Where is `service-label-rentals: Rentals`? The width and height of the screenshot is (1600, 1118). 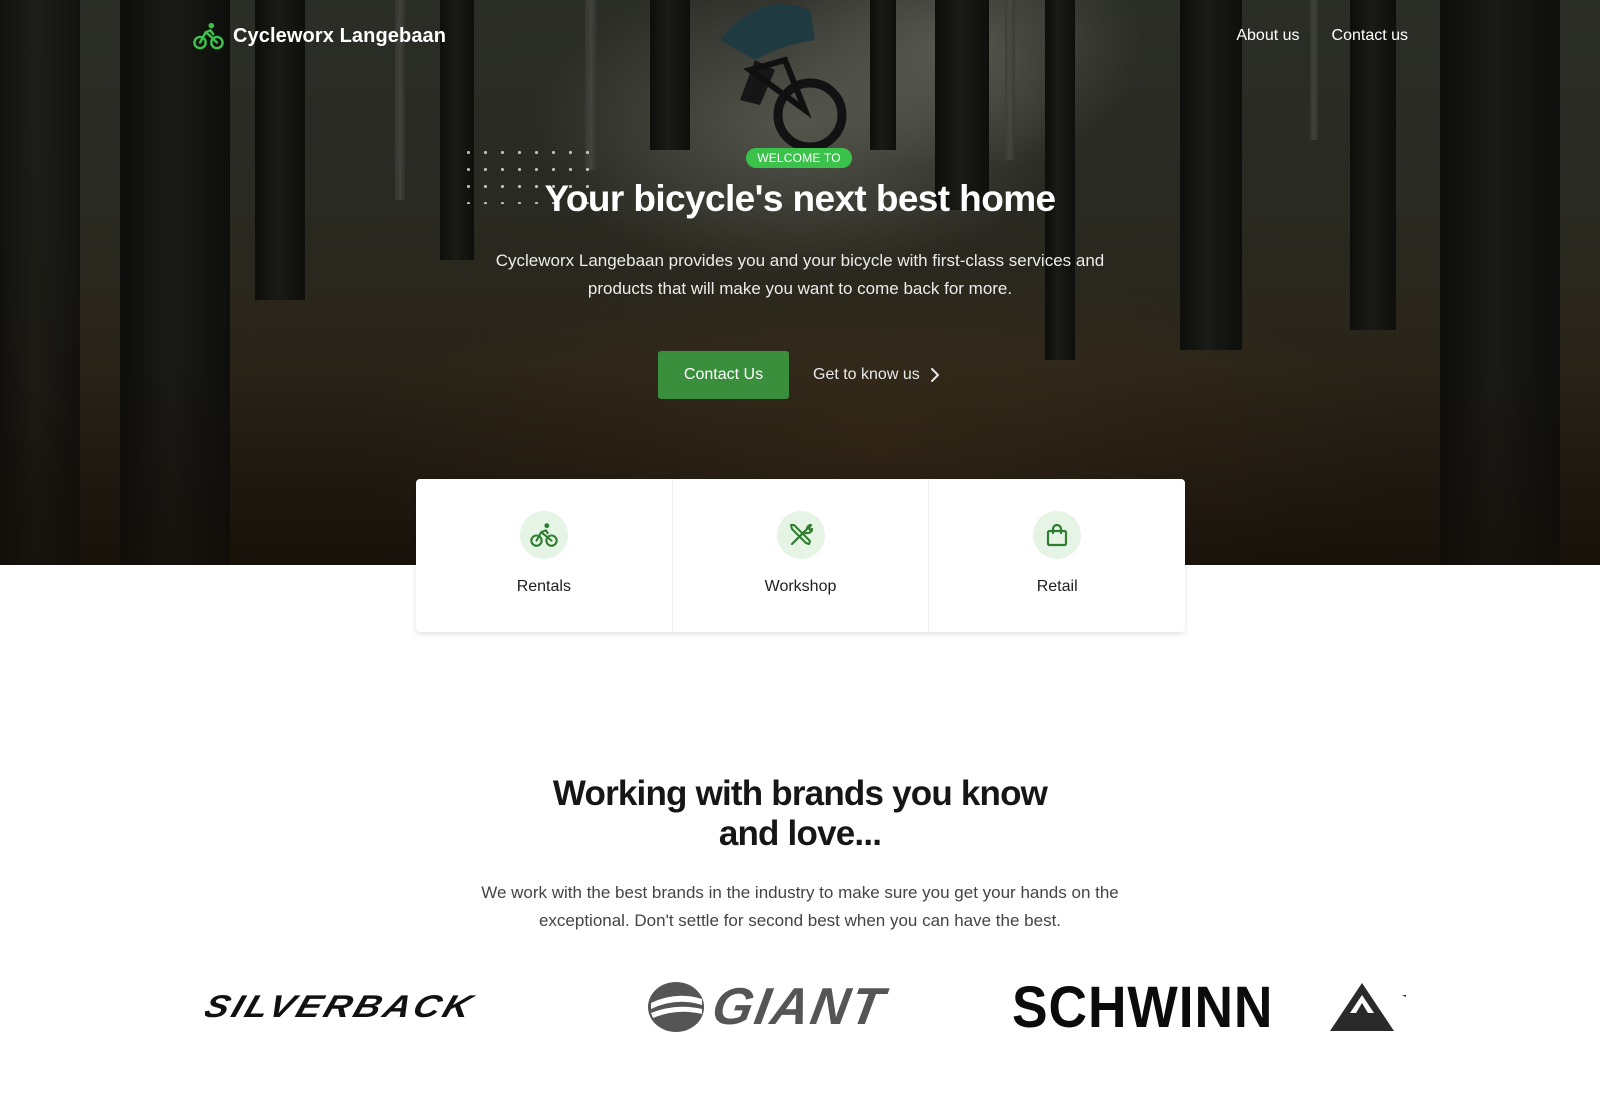 service-label-rentals: Rentals is located at coordinates (543, 586).